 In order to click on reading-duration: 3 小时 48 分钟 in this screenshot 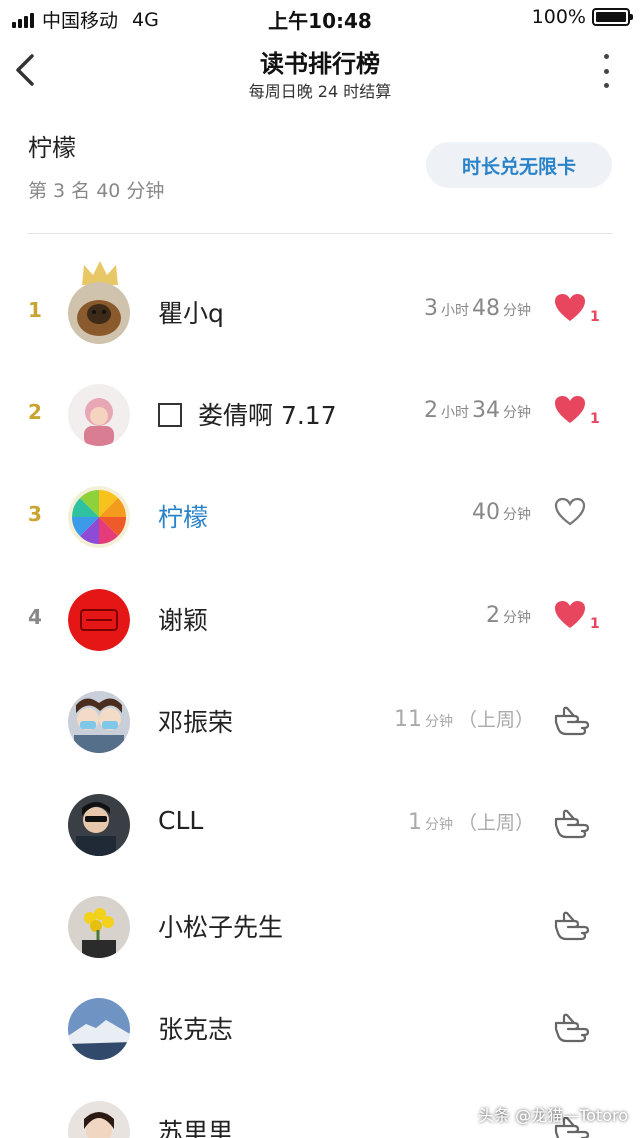, I will do `click(477, 308)`.